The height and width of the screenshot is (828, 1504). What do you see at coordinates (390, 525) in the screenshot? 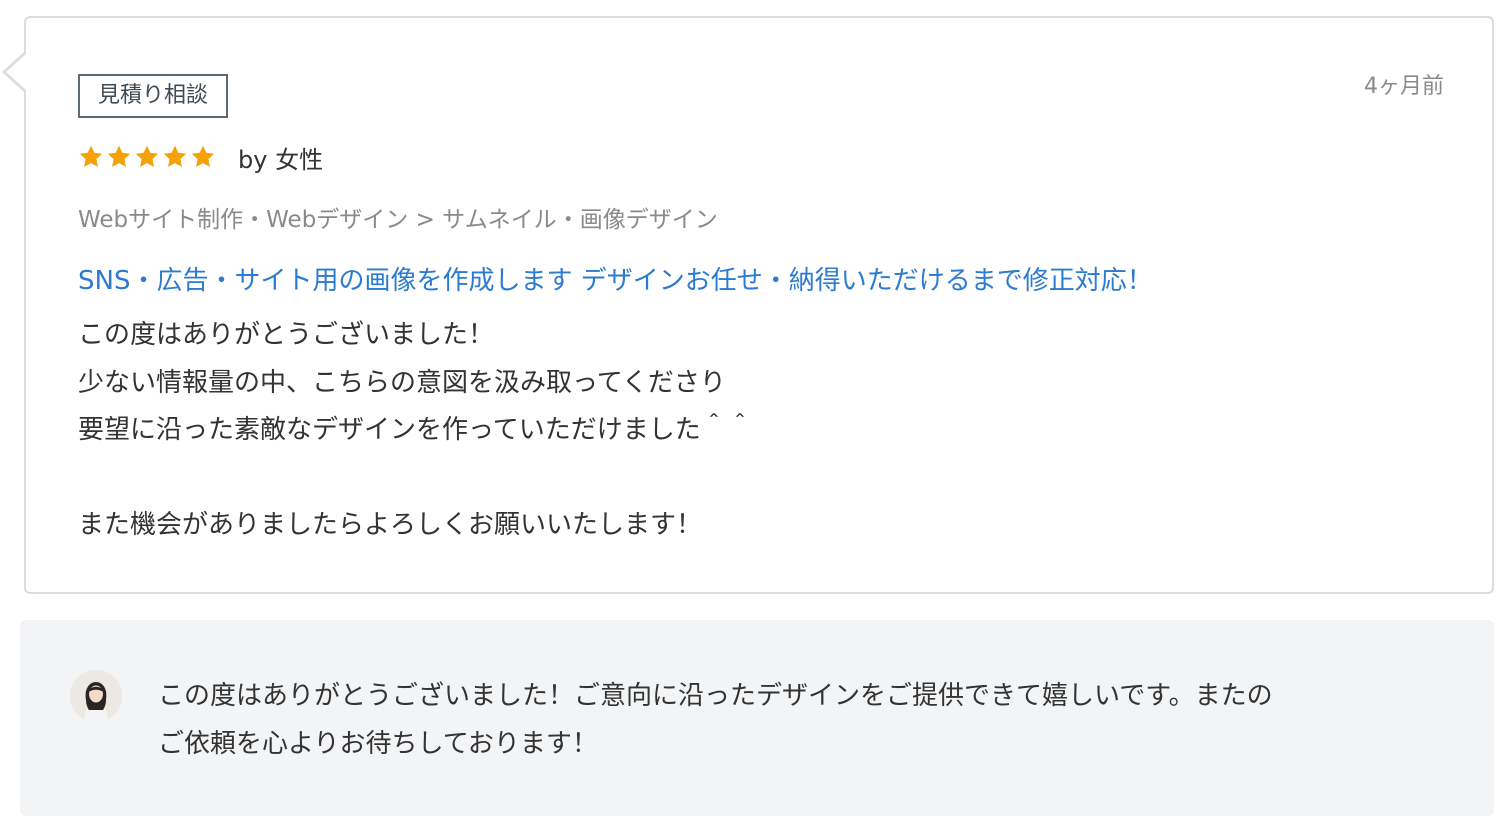
I see `comment-line: また機会がありましたらよろしくお願いいたします！` at bounding box center [390, 525].